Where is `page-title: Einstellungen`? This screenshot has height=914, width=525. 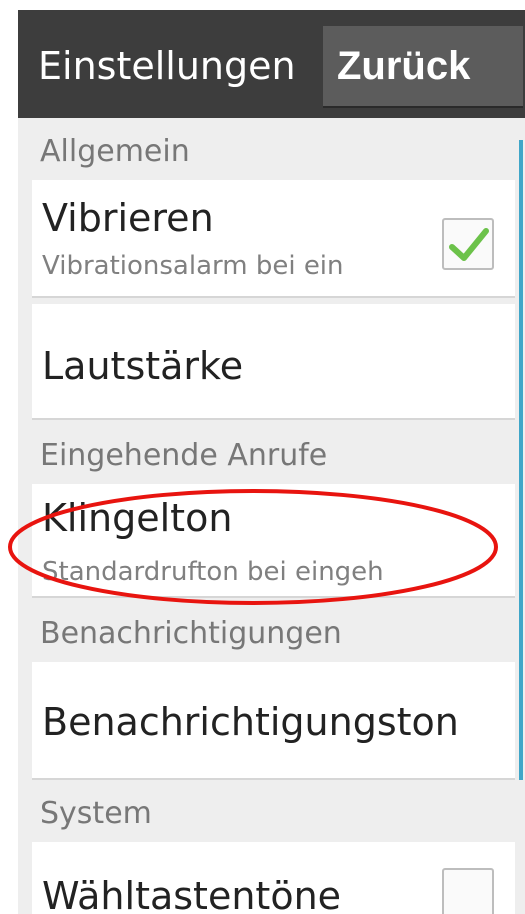 page-title: Einstellungen is located at coordinates (167, 66).